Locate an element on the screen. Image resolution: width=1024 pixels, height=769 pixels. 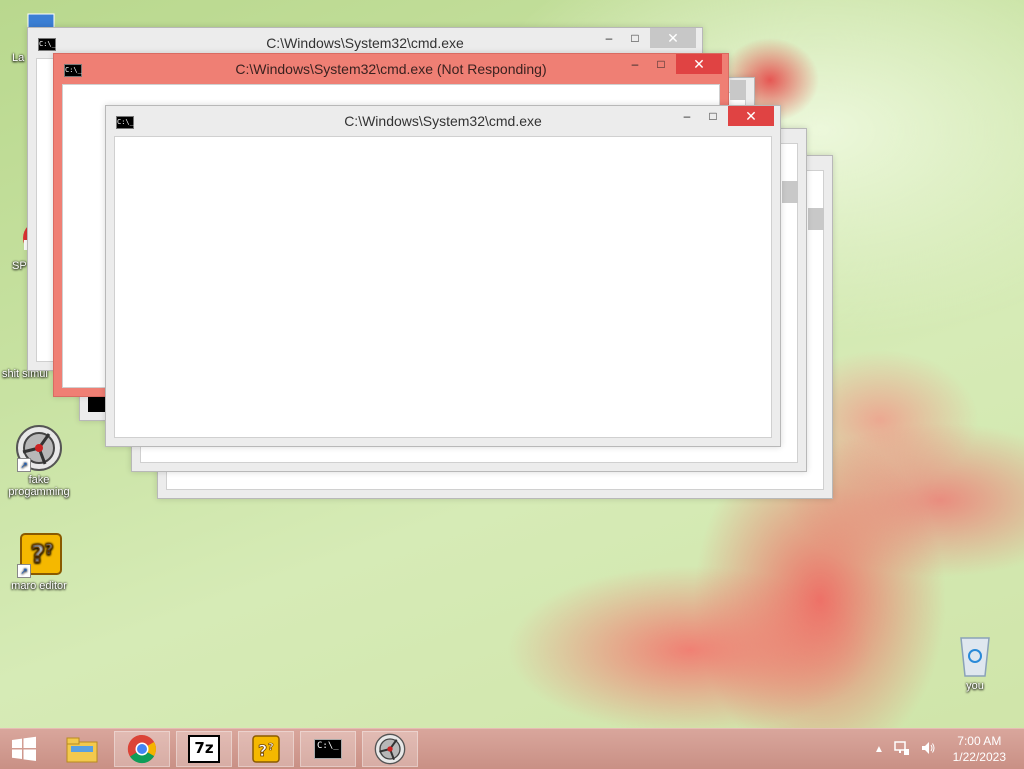
fake-programming-icon: ↗ is located at coordinates (39, 448).